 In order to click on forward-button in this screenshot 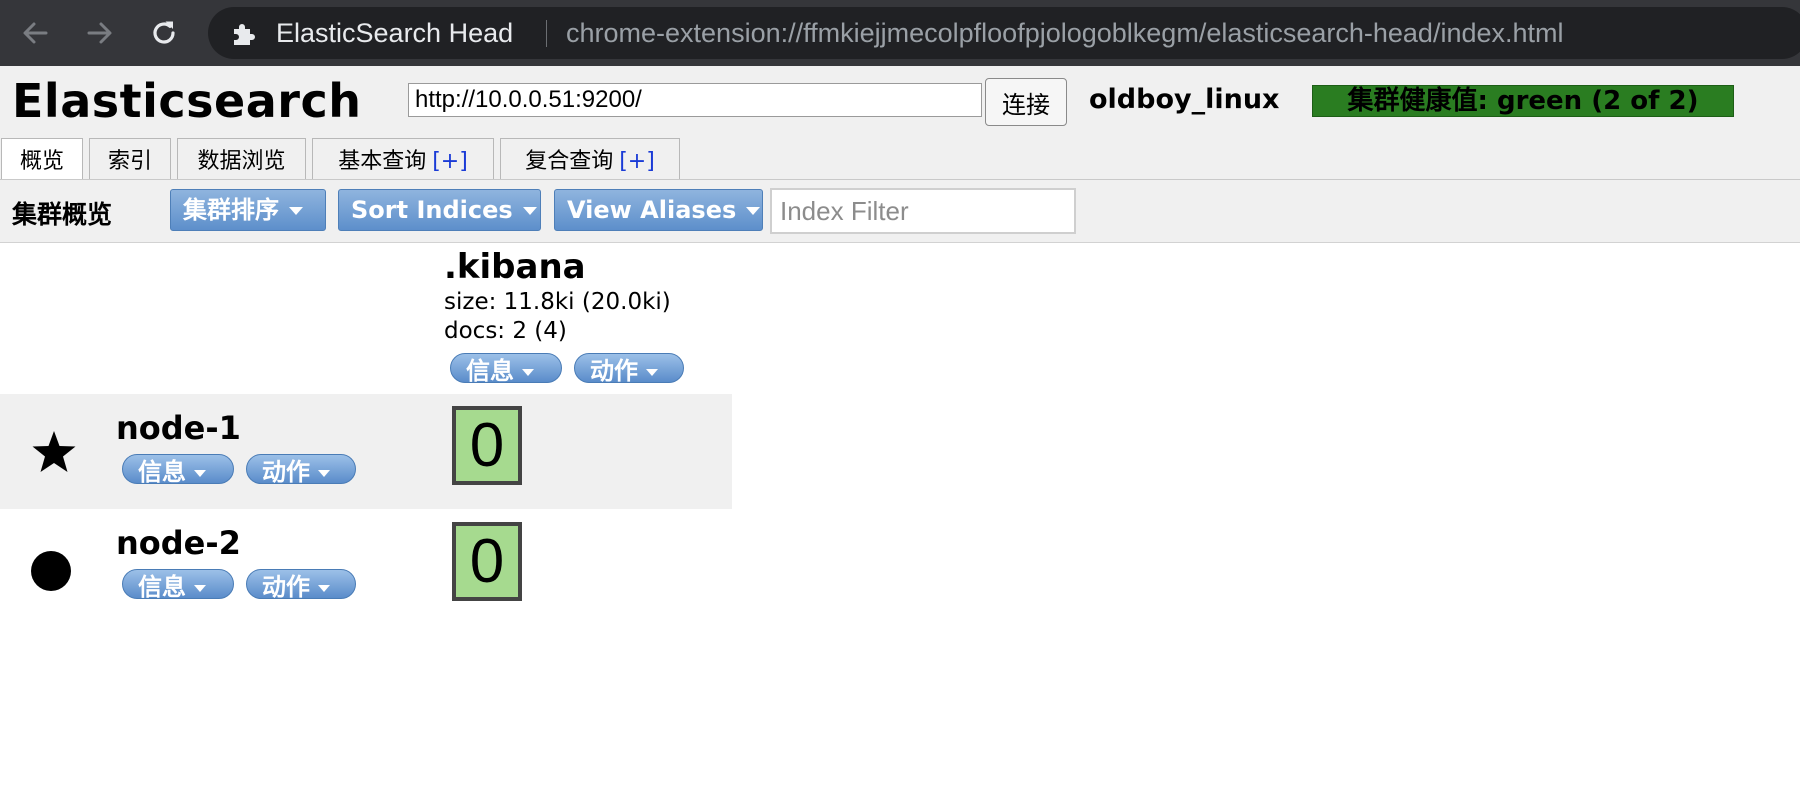, I will do `click(100, 33)`.